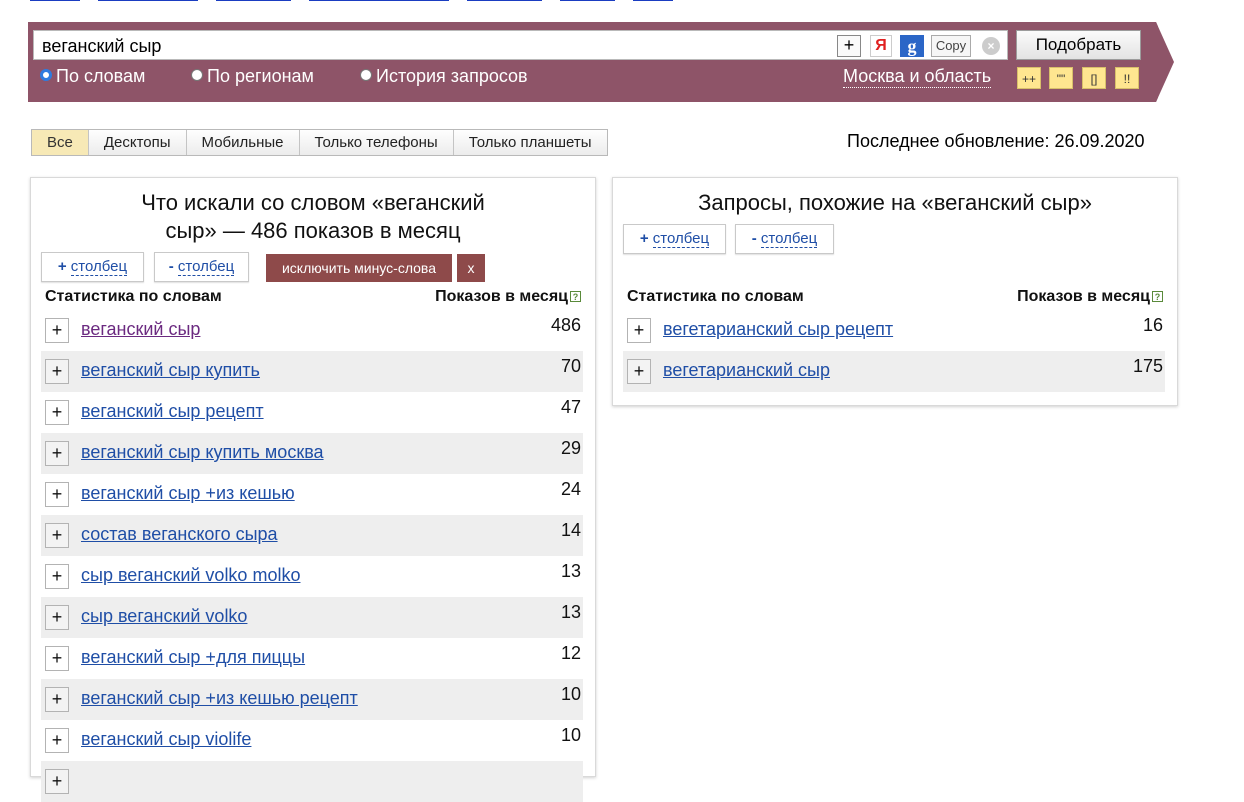 The width and height of the screenshot is (1244, 802). What do you see at coordinates (193, 657) in the screenshot?
I see `phrase-link: веганский сыр +для пиццы` at bounding box center [193, 657].